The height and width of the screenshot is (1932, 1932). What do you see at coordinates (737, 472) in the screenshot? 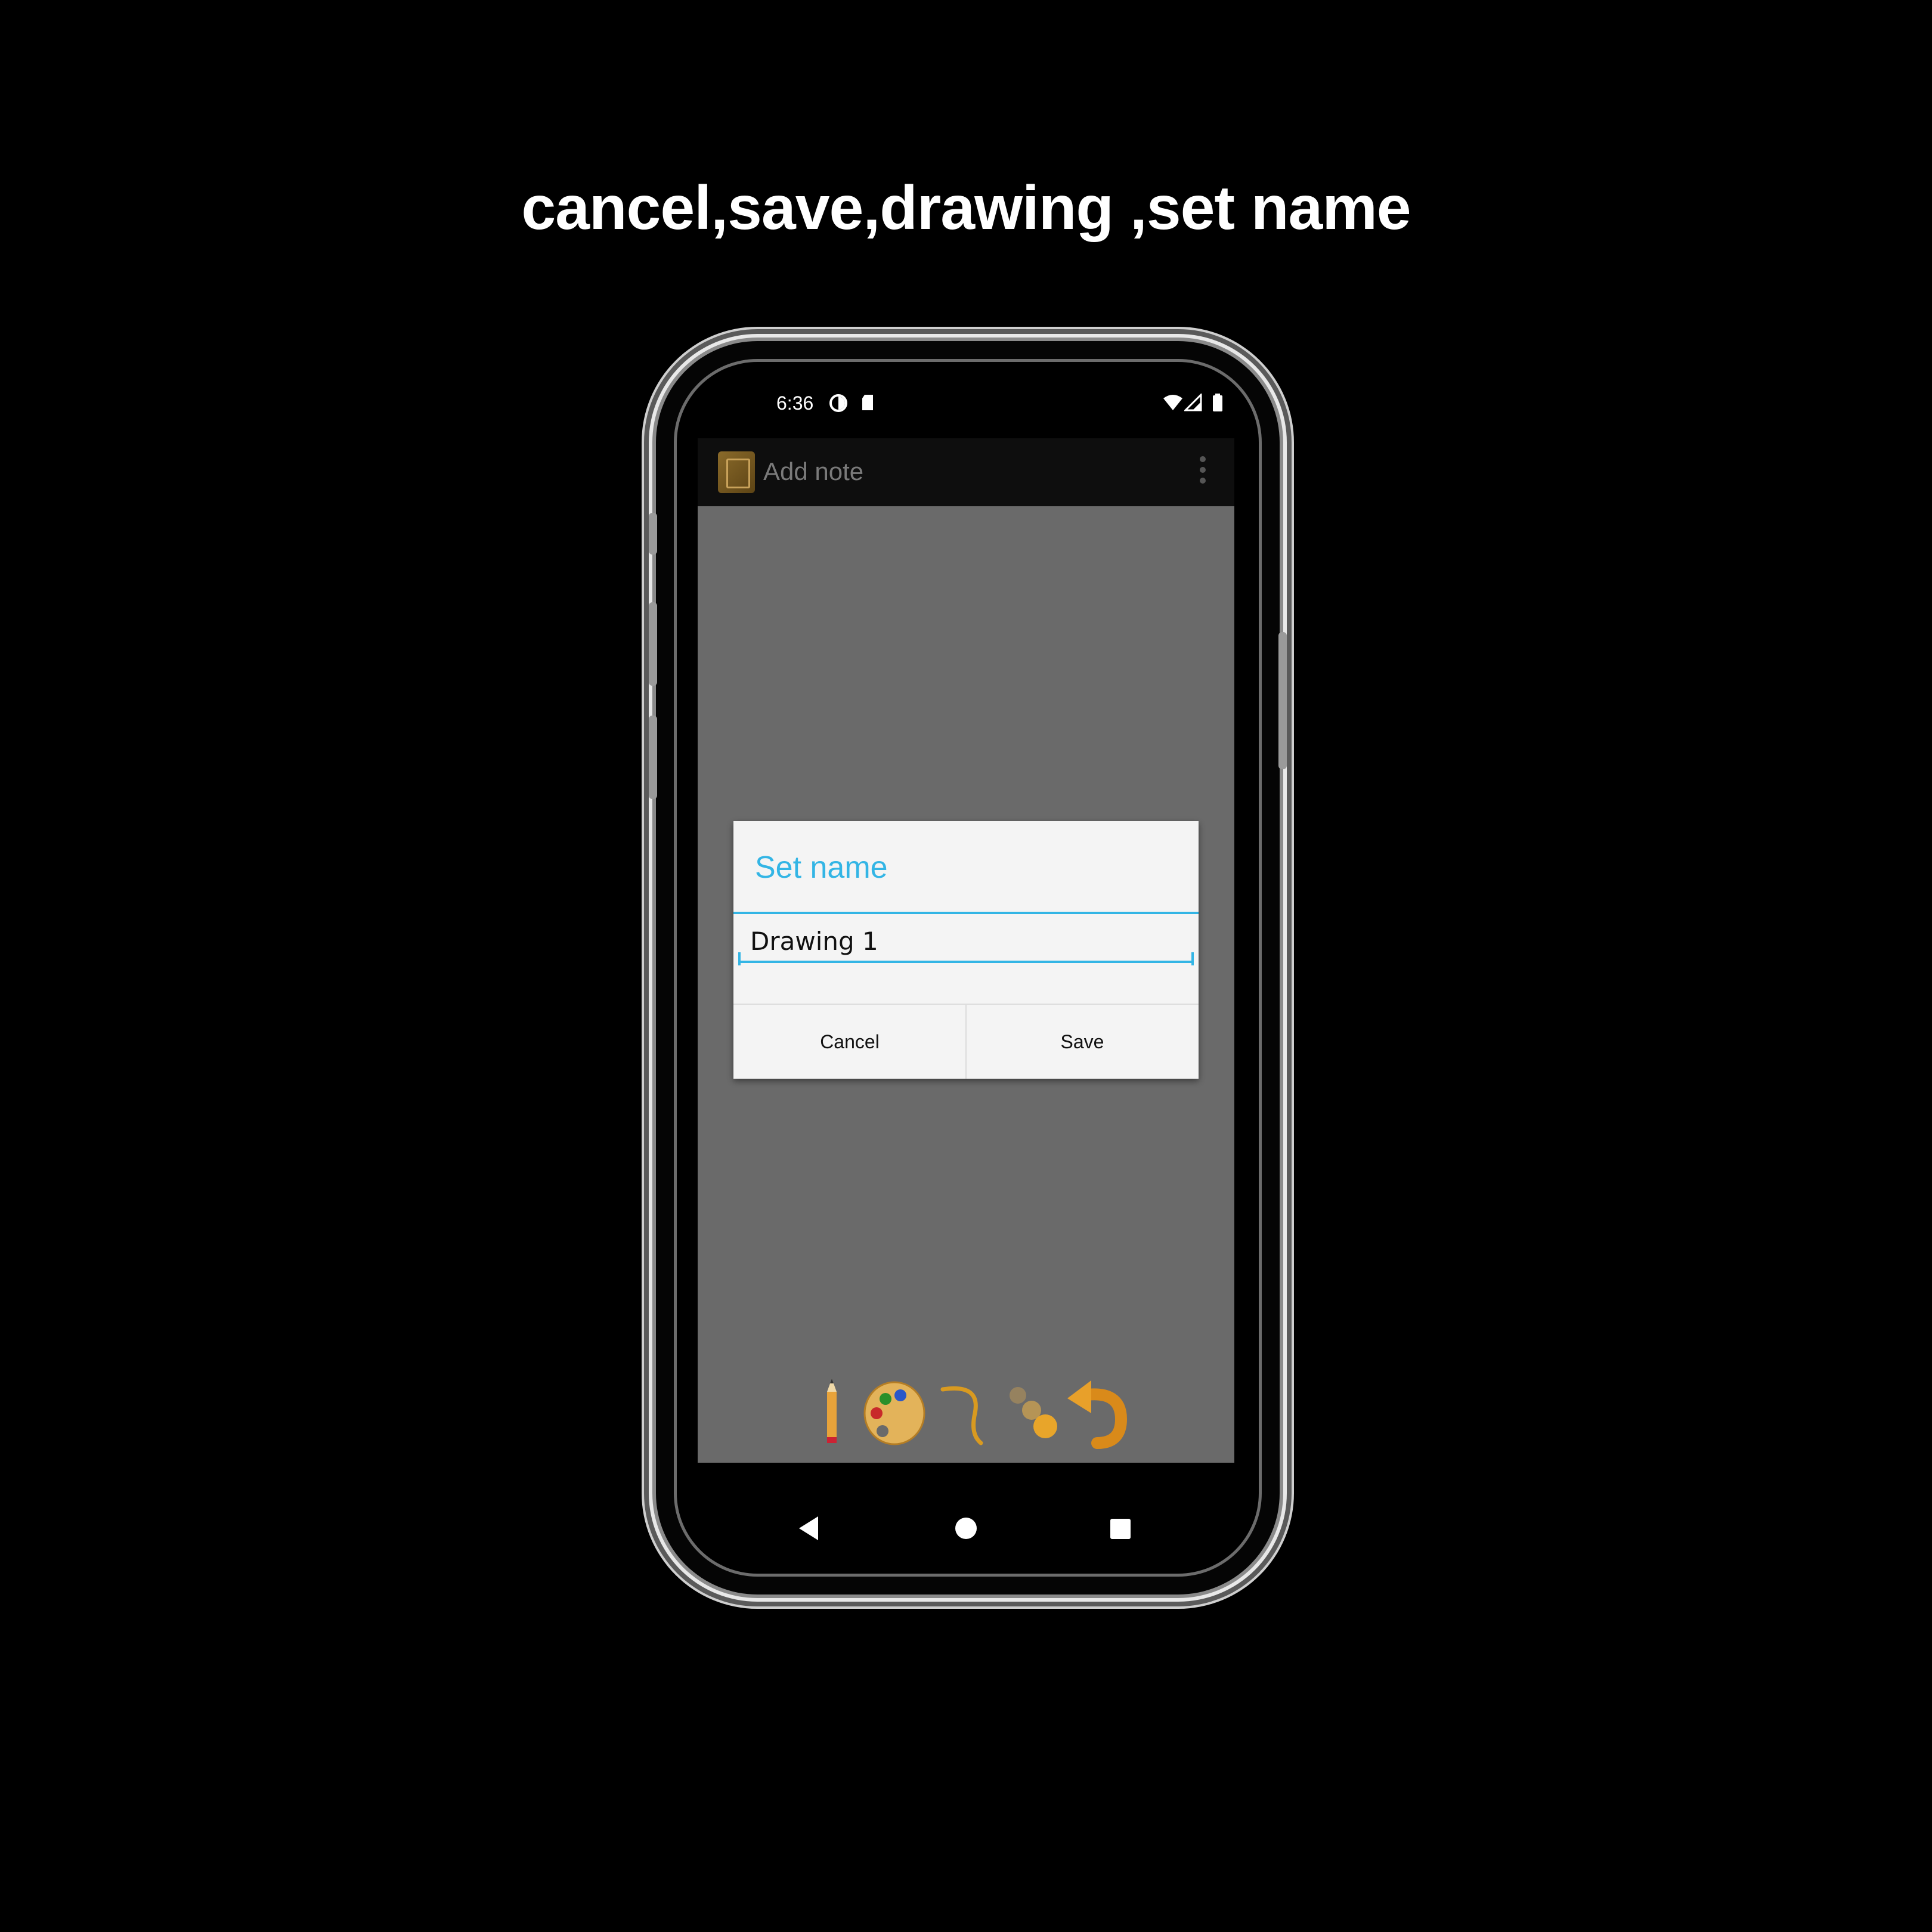
I see `notepad-app-icon` at bounding box center [737, 472].